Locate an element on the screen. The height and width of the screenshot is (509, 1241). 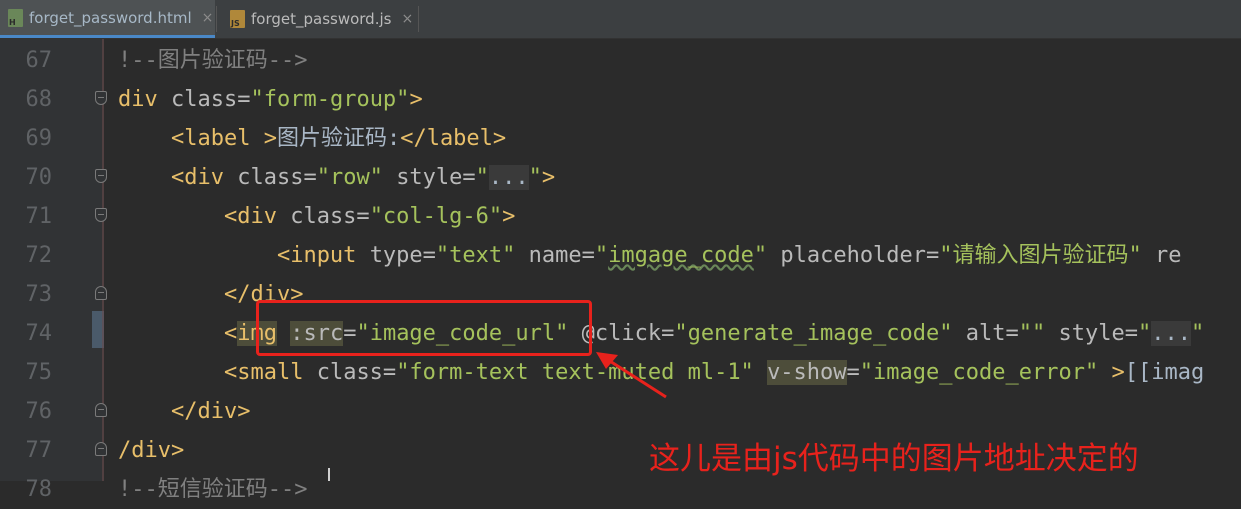
annotation-text: 这儿是由js代码中的图片地址决定的 is located at coordinates (894, 459).